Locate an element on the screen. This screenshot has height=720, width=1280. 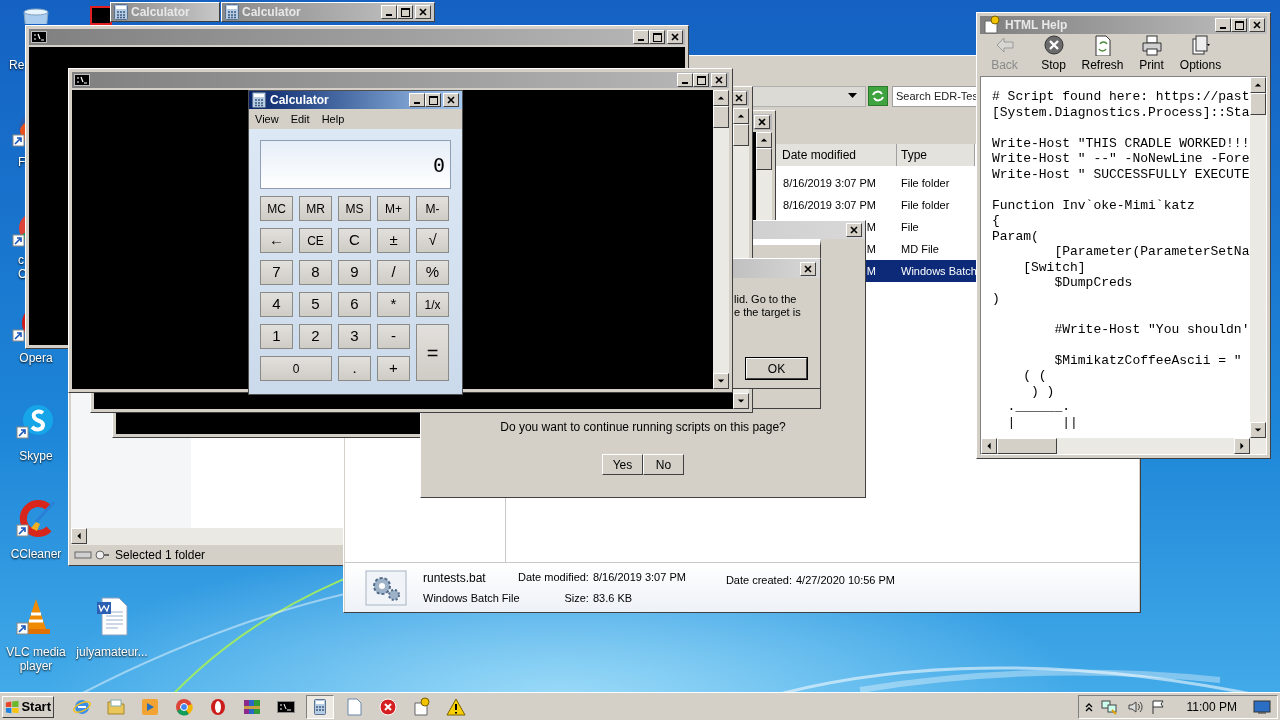
toolbar-button: Options is located at coordinates (1200, 54).